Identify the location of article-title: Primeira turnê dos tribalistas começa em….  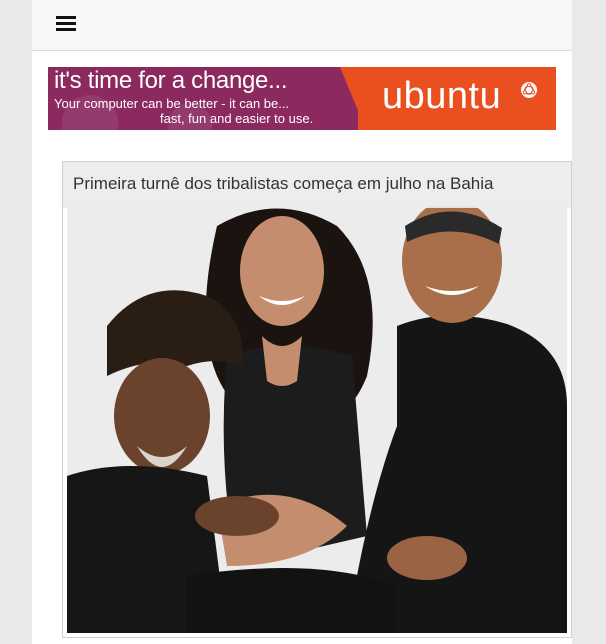
(283, 184).